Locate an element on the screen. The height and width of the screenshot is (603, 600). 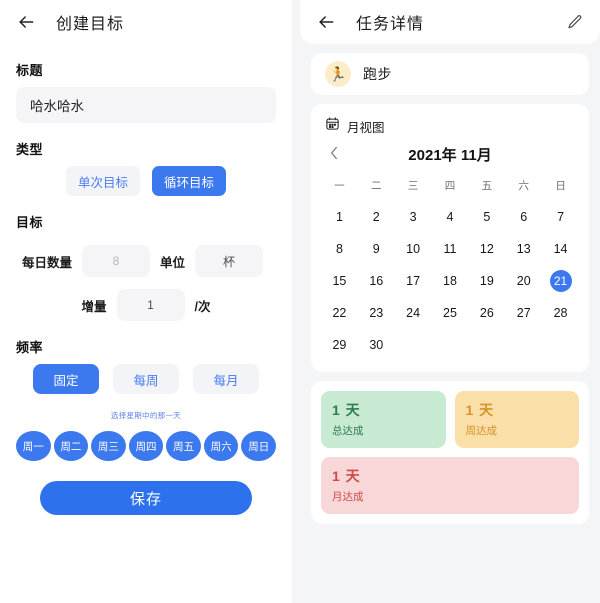
frequency-field-label: 频率 is located at coordinates (30, 347).